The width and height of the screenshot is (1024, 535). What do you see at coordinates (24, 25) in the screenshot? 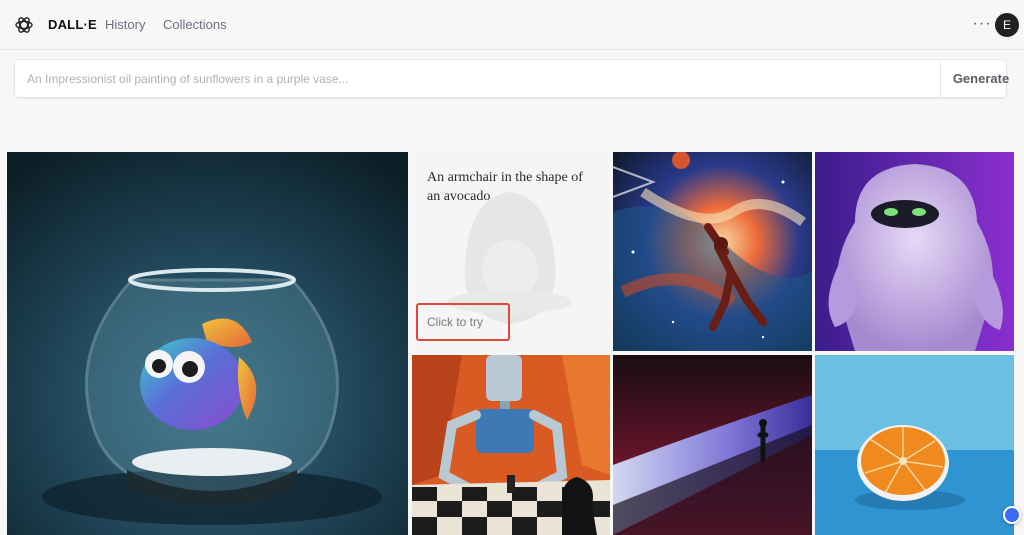
I see `openai-logo-icon` at bounding box center [24, 25].